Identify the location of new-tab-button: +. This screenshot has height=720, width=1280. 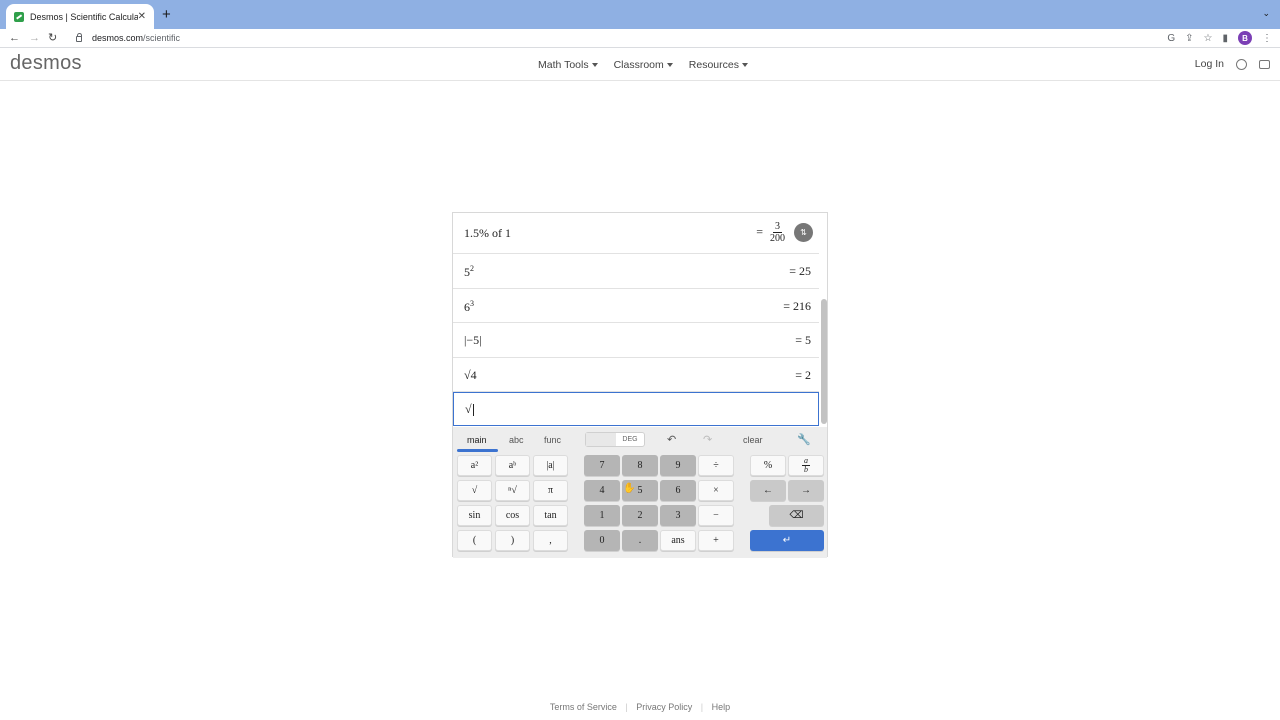
(166, 15).